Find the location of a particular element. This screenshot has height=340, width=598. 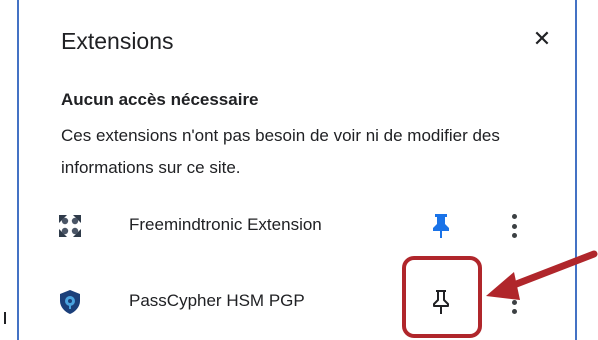

section-heading: Aucun accès nécessaire is located at coordinates (160, 99).